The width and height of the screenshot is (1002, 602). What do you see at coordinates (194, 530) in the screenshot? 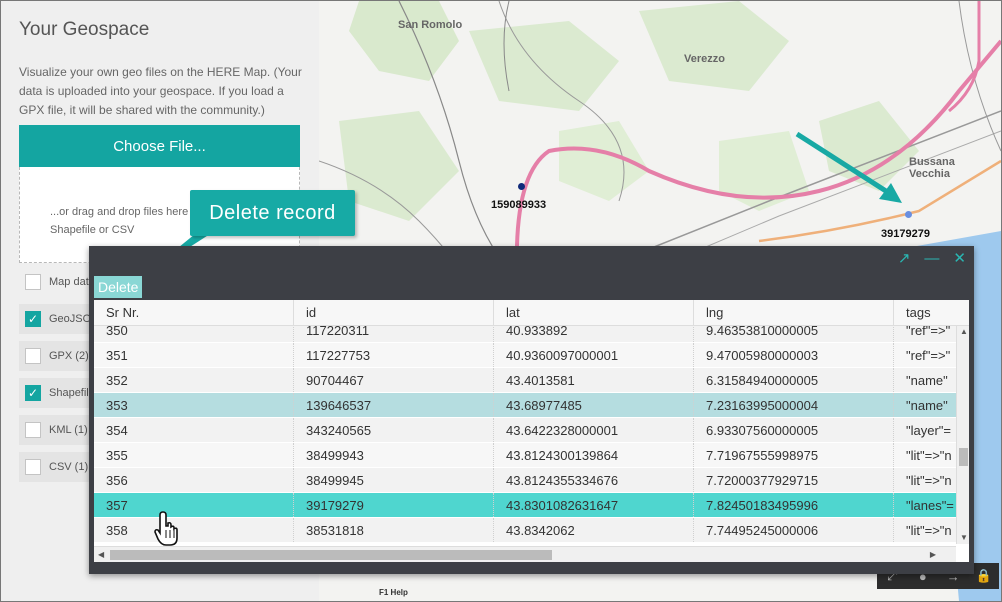
I see `cell-sr: 358` at bounding box center [194, 530].